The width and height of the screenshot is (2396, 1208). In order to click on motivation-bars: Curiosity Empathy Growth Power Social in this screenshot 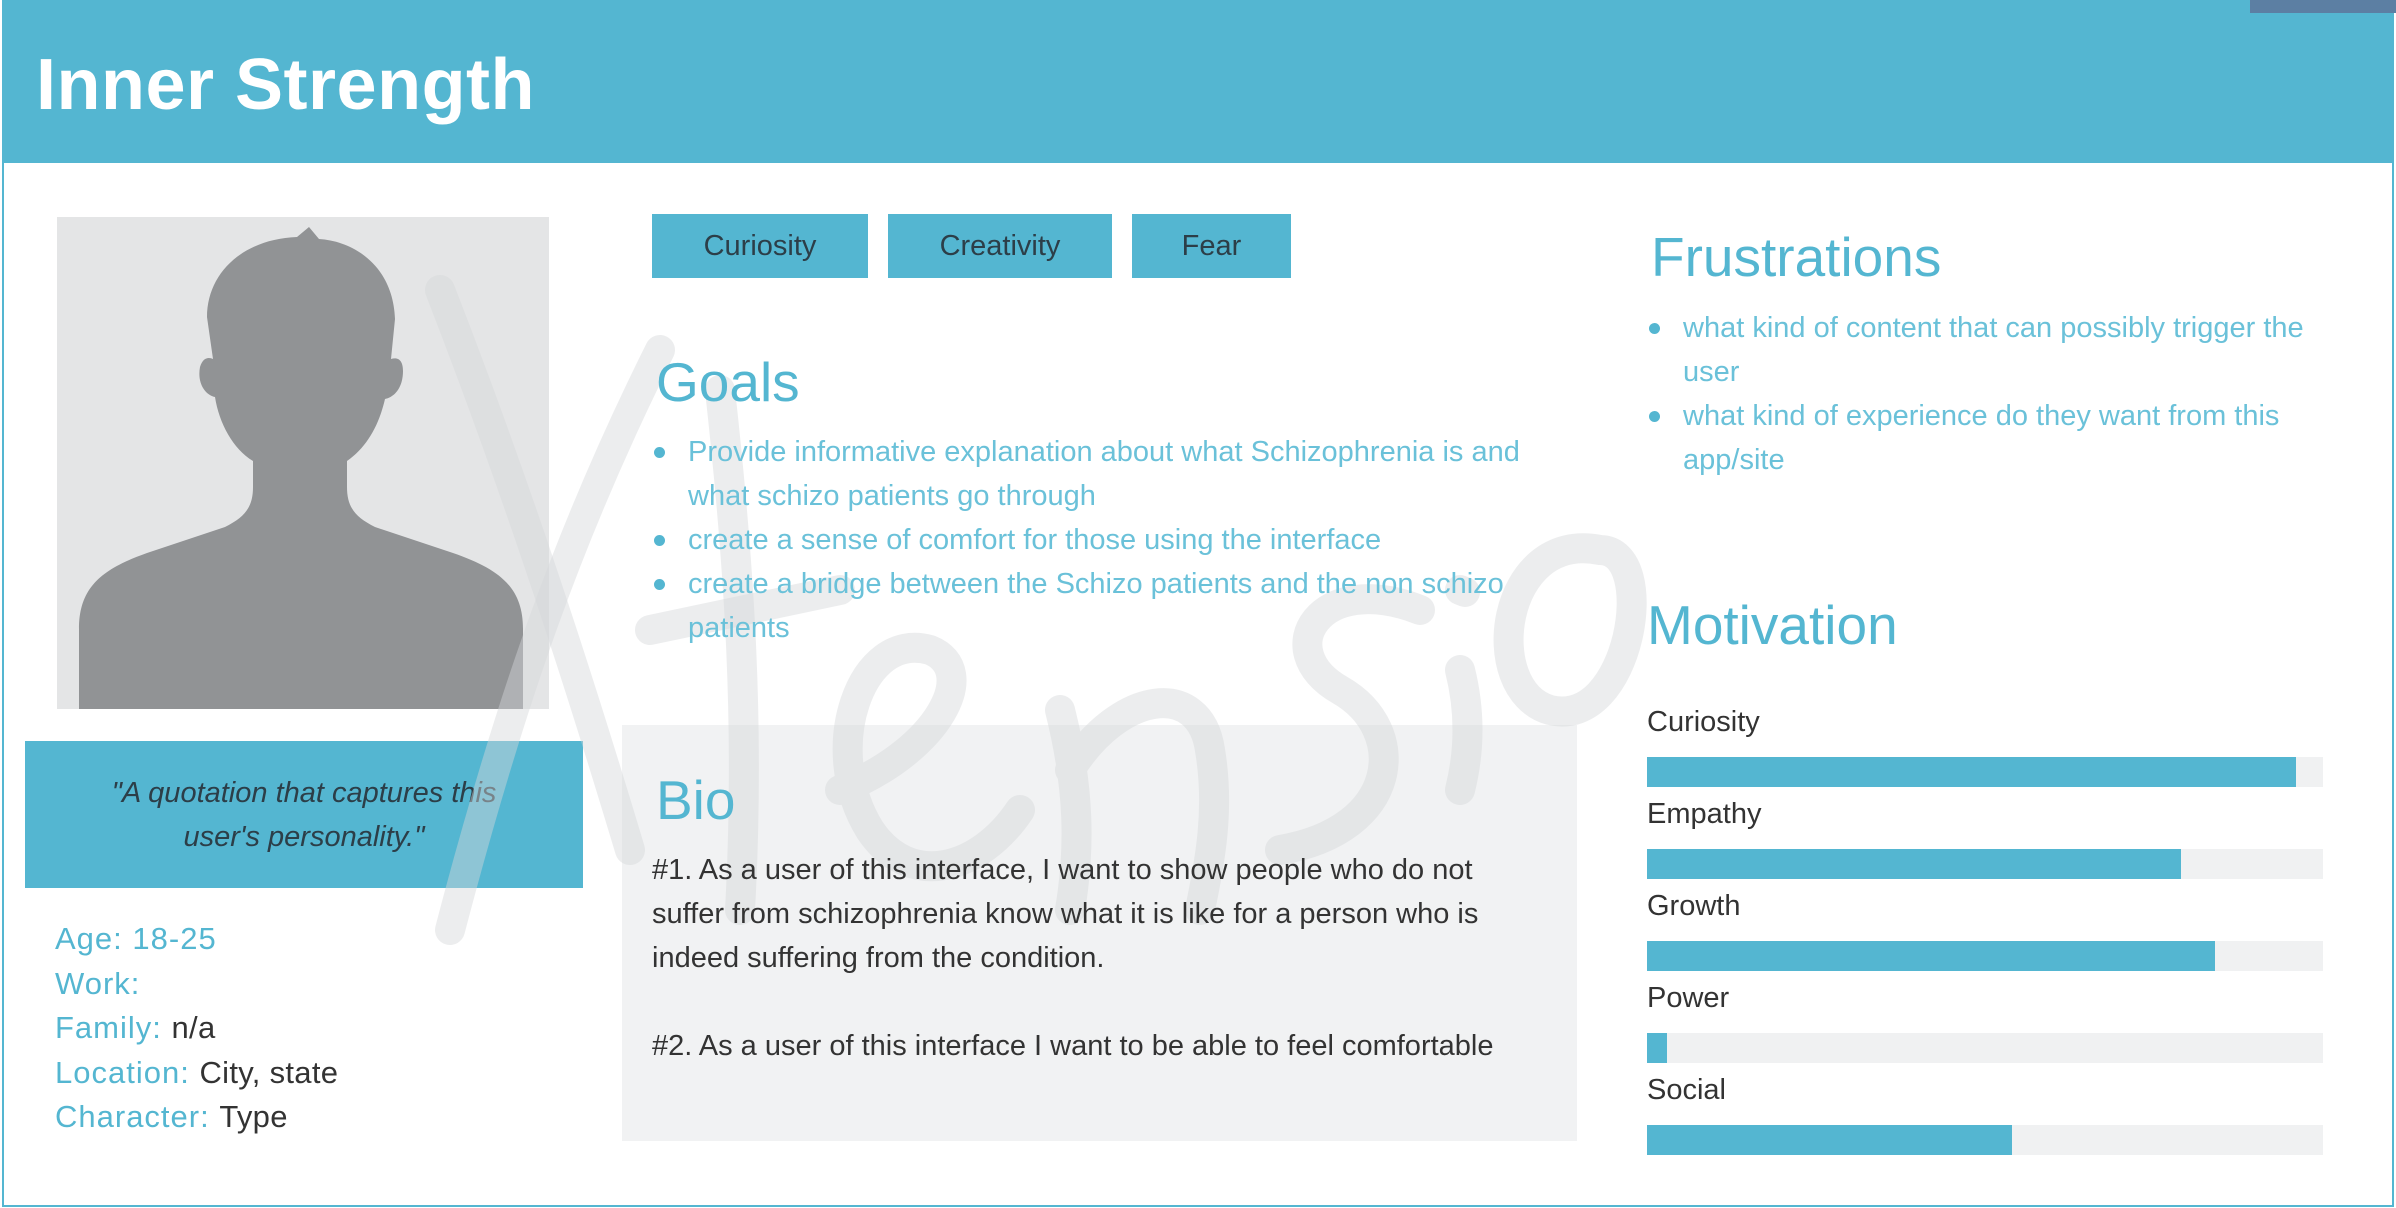, I will do `click(1985, 930)`.